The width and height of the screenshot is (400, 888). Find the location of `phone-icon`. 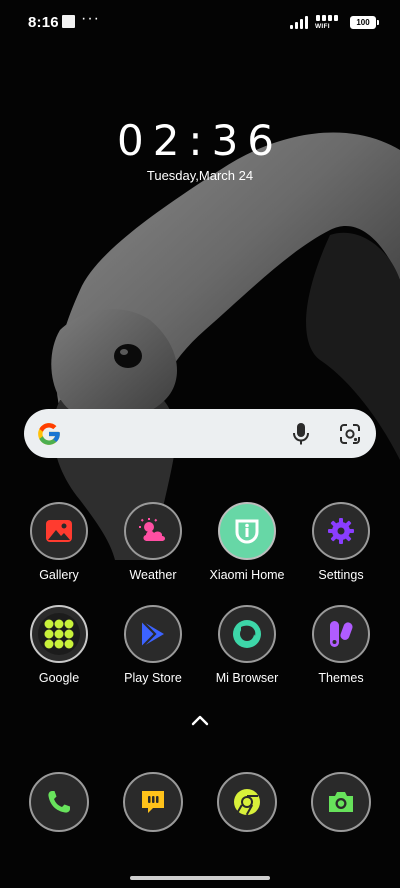

phone-icon is located at coordinates (59, 802).